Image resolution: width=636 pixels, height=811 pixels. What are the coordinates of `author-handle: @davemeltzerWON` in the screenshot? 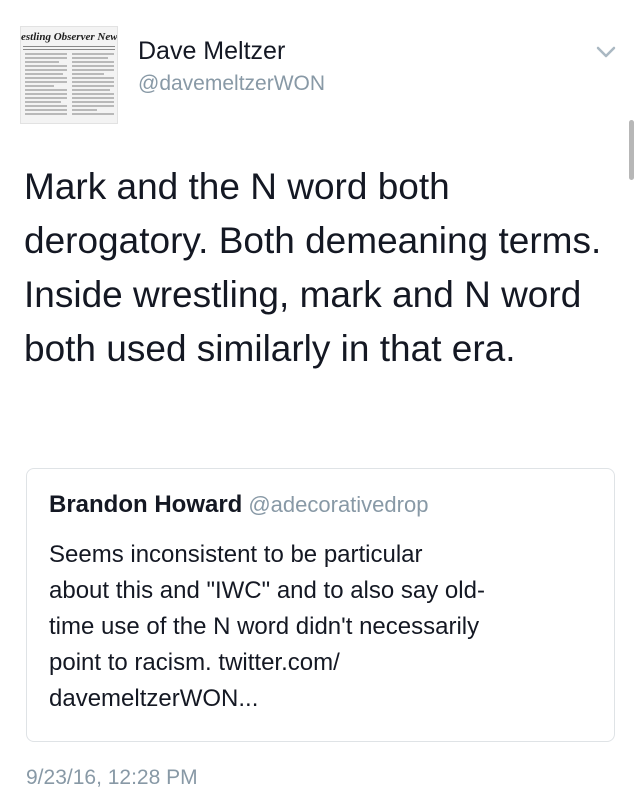 It's located at (231, 84).